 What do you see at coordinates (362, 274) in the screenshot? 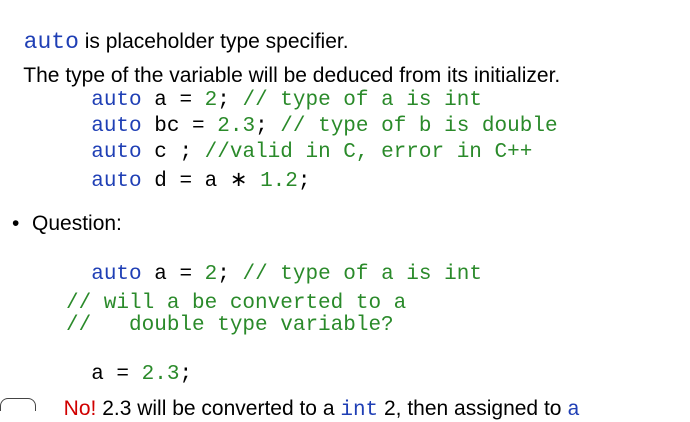
I see `code-comment: // type of a is int` at bounding box center [362, 274].